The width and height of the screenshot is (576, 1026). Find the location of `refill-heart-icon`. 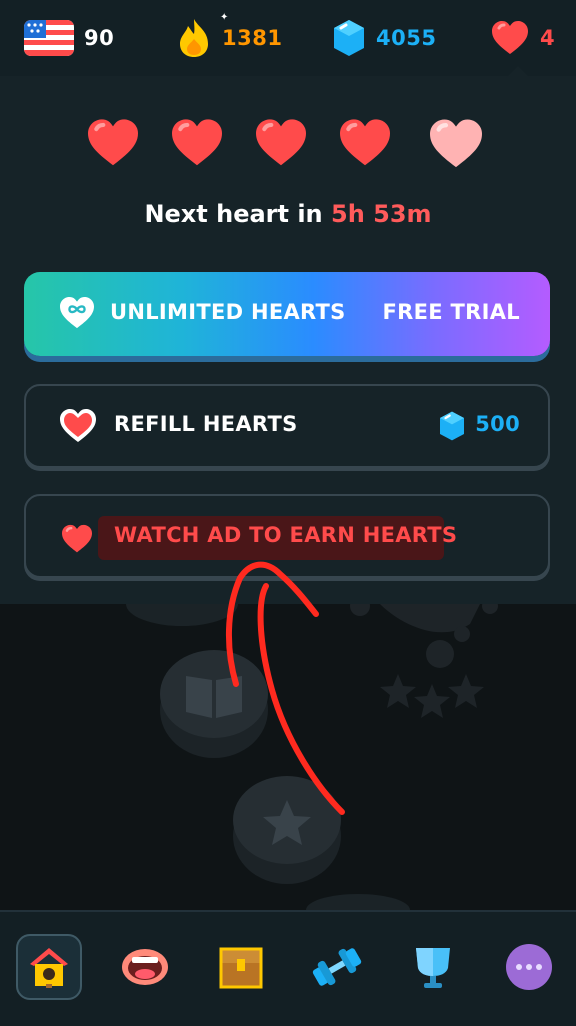

refill-heart-icon is located at coordinates (78, 425).